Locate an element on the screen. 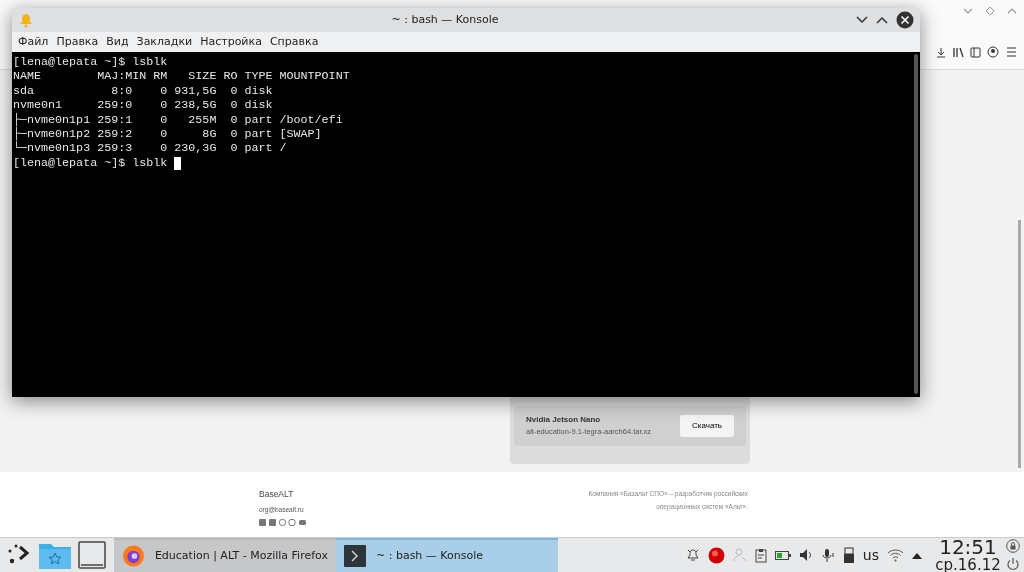 The height and width of the screenshot is (572, 1024). close-icon is located at coordinates (905, 20).